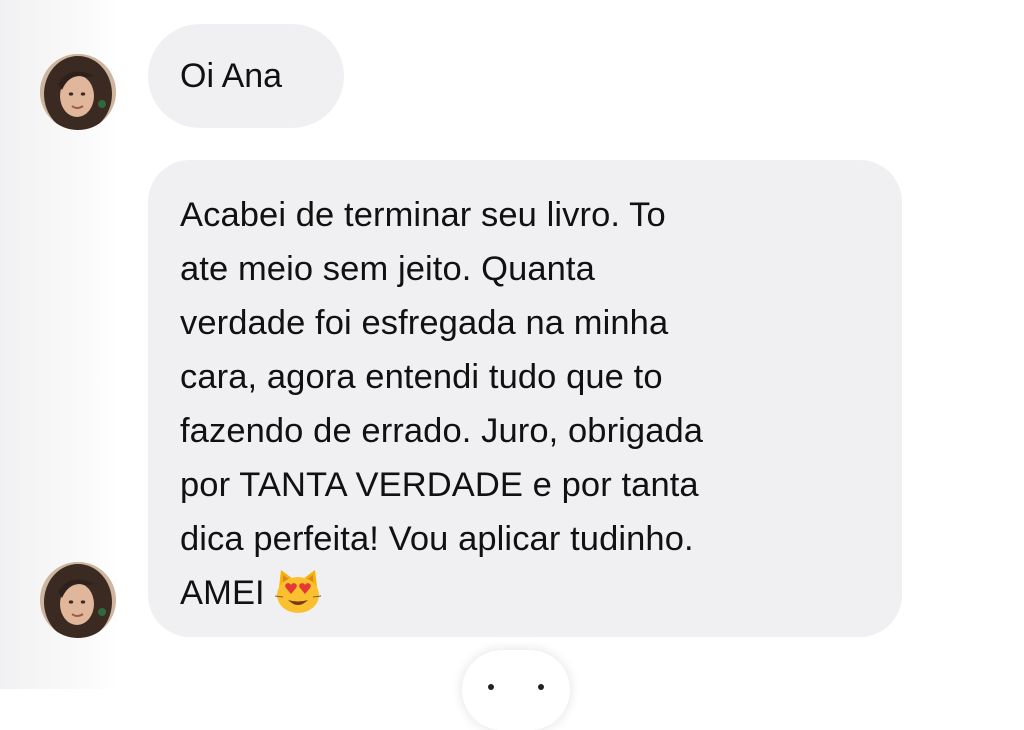  What do you see at coordinates (526, 593) in the screenshot?
I see `message-last-line: AMEI` at bounding box center [526, 593].